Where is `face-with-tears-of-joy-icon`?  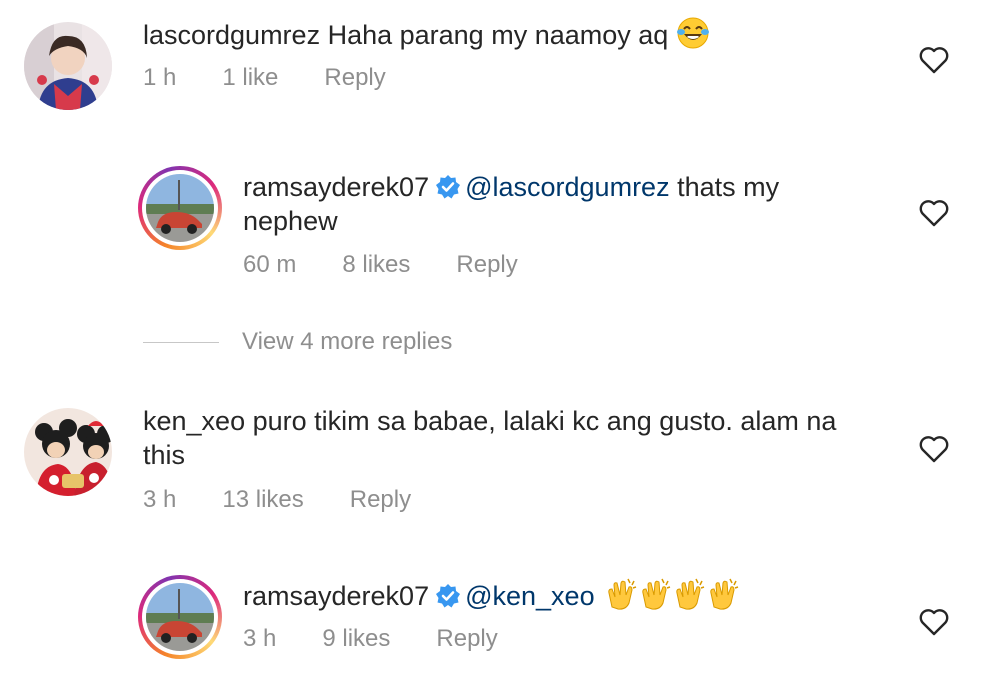
face-with-tears-of-joy-icon is located at coordinates (693, 37).